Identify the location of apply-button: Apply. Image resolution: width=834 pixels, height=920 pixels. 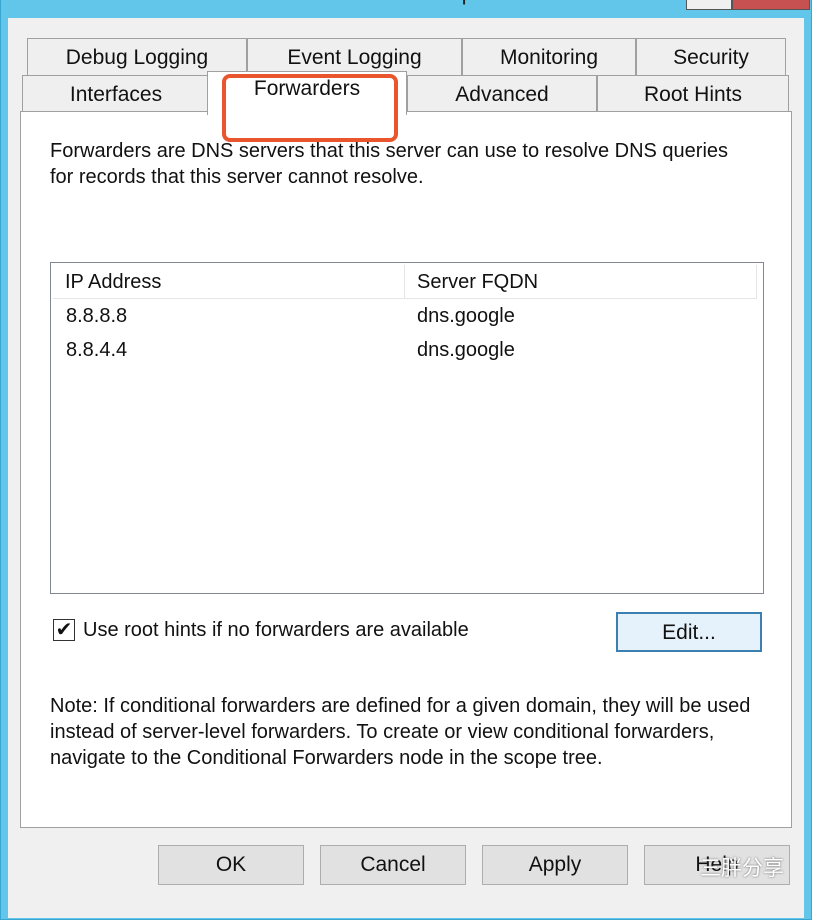
(555, 865).